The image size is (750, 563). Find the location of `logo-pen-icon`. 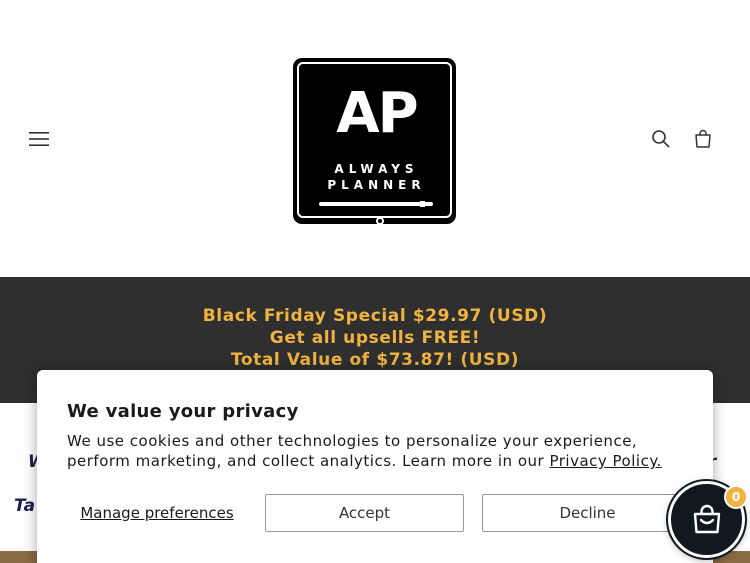

logo-pen-icon is located at coordinates (376, 204).